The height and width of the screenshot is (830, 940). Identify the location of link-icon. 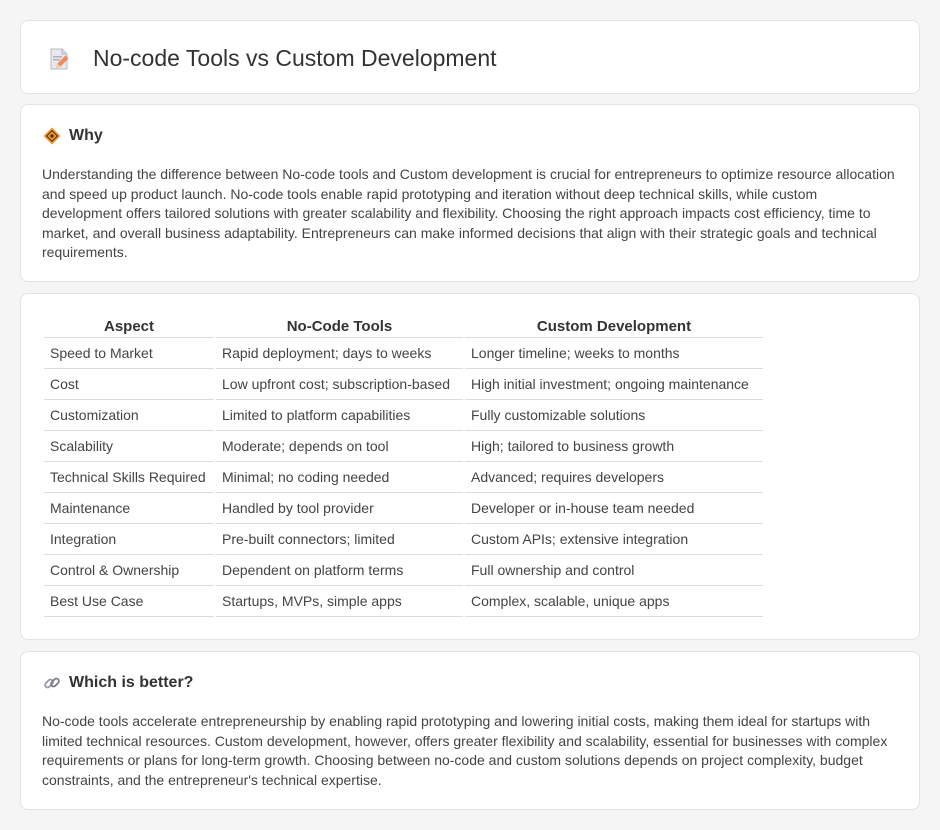
(52, 683).